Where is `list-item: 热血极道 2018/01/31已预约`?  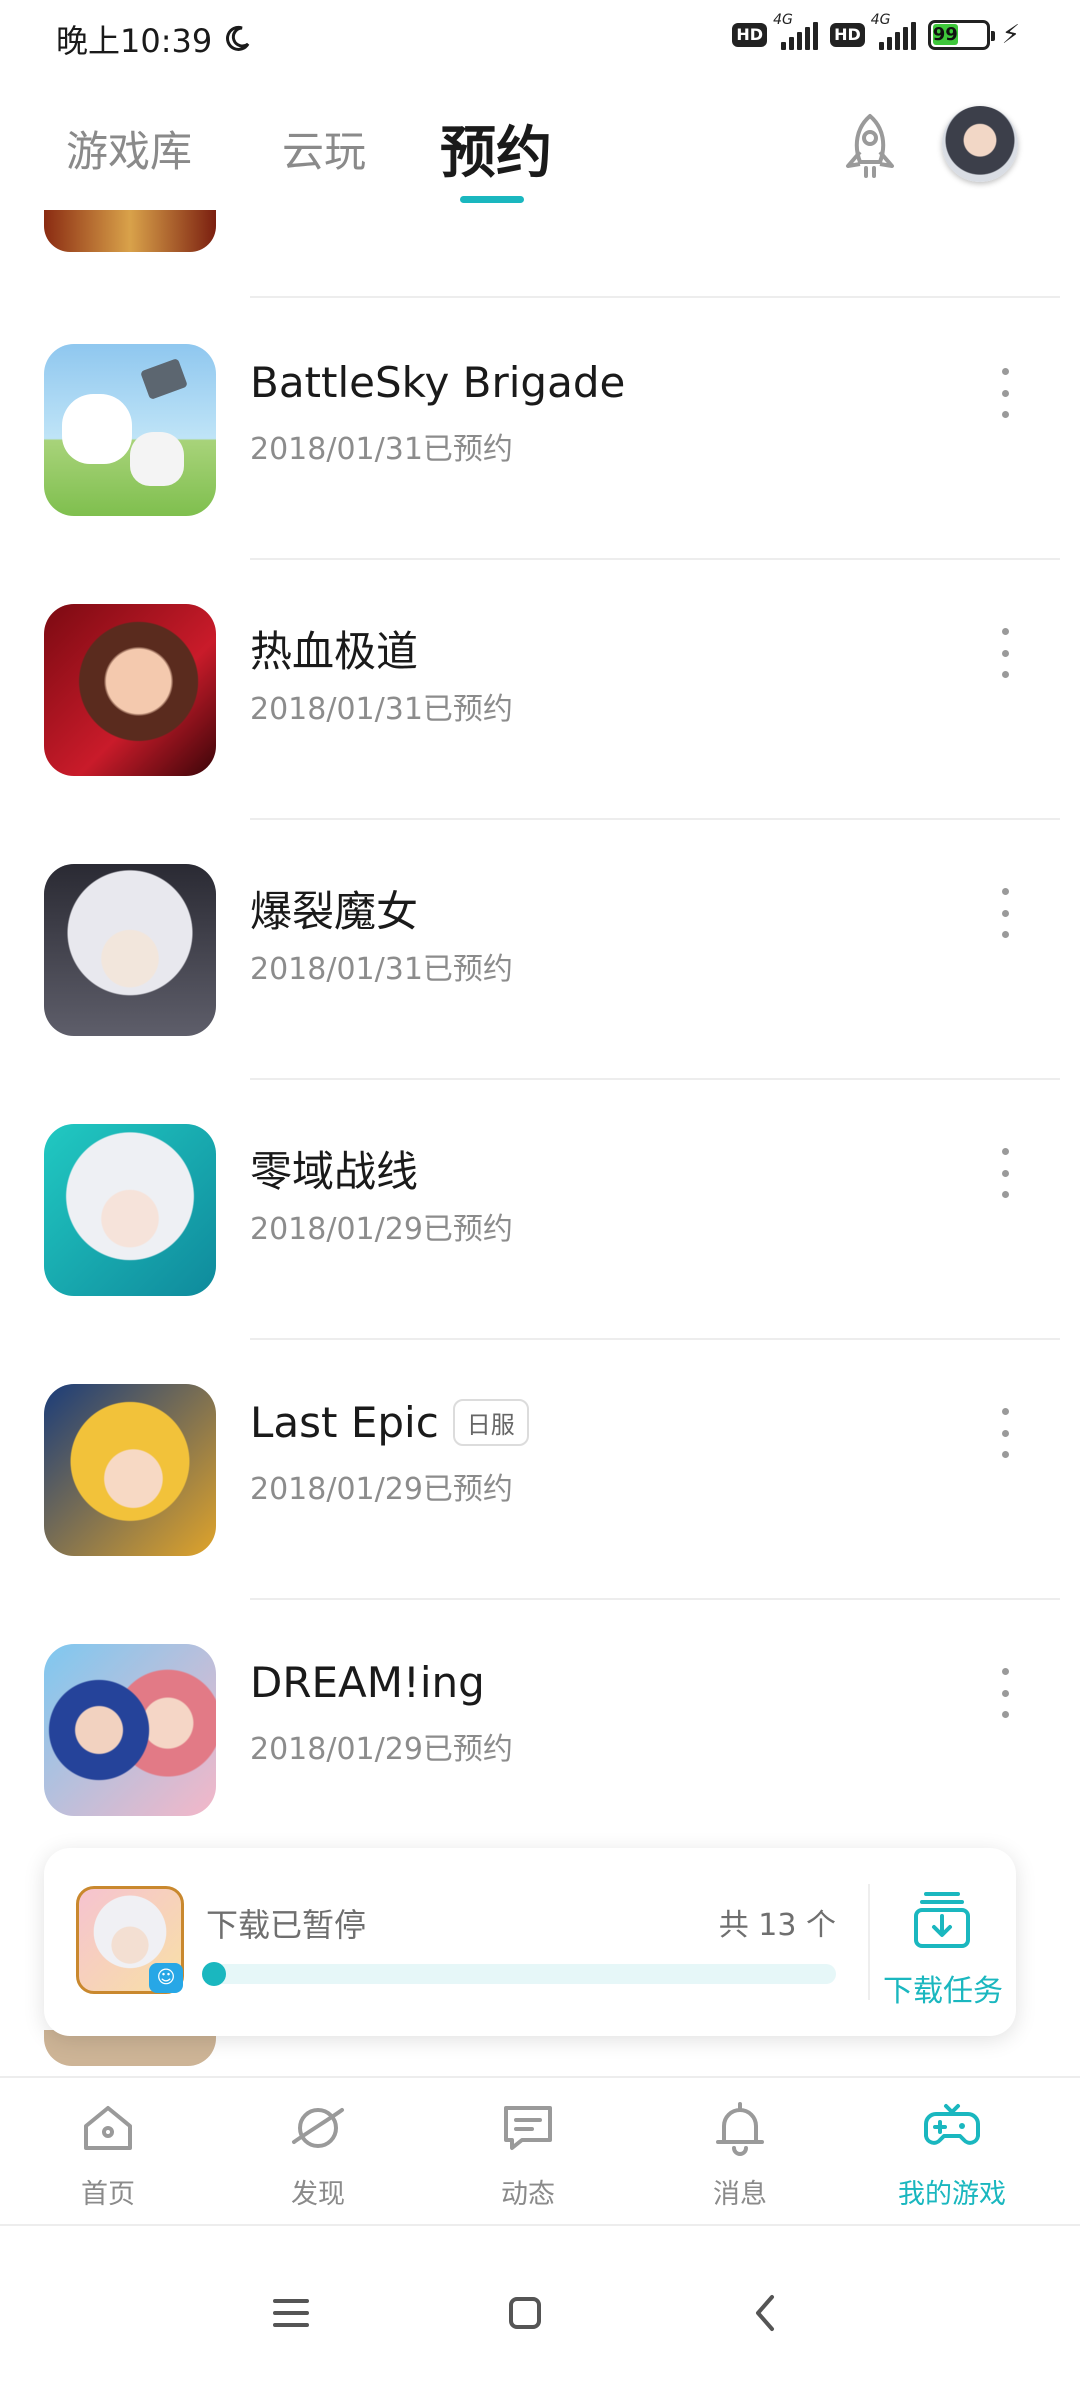 list-item: 热血极道 2018/01/31已预约 is located at coordinates (540, 690).